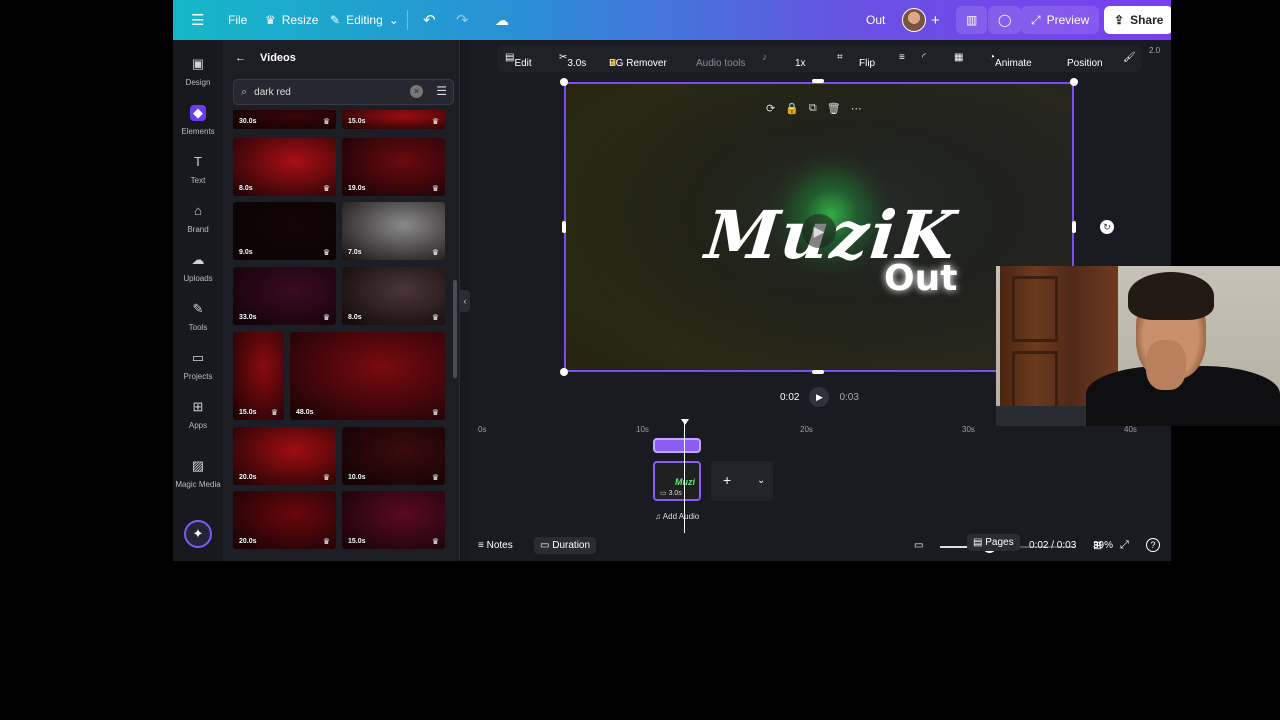  Describe the element at coordinates (518, 60) in the screenshot. I see `edit-button: ▤ Edit` at that location.